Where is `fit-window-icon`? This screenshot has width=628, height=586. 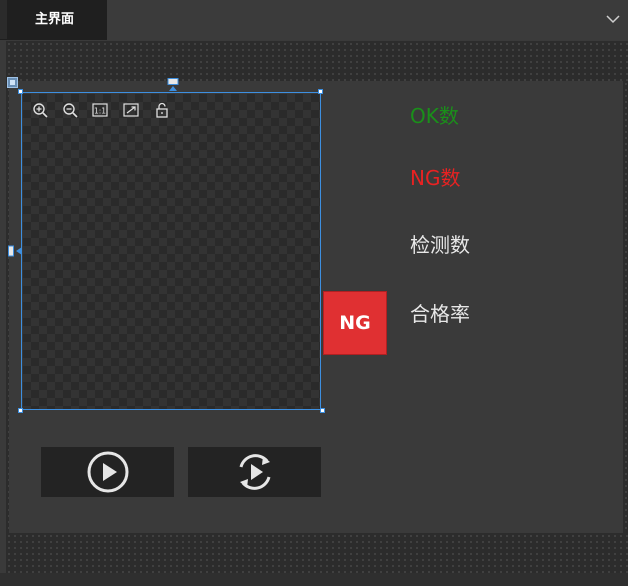 fit-window-icon is located at coordinates (131, 110).